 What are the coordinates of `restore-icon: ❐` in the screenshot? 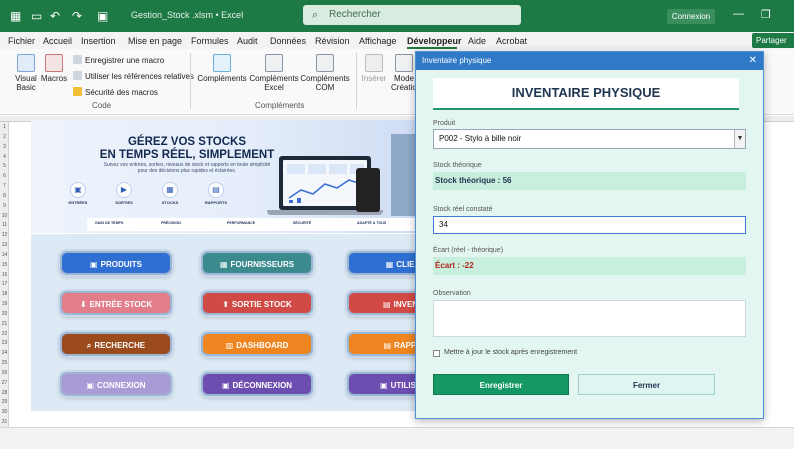 It's located at (766, 14).